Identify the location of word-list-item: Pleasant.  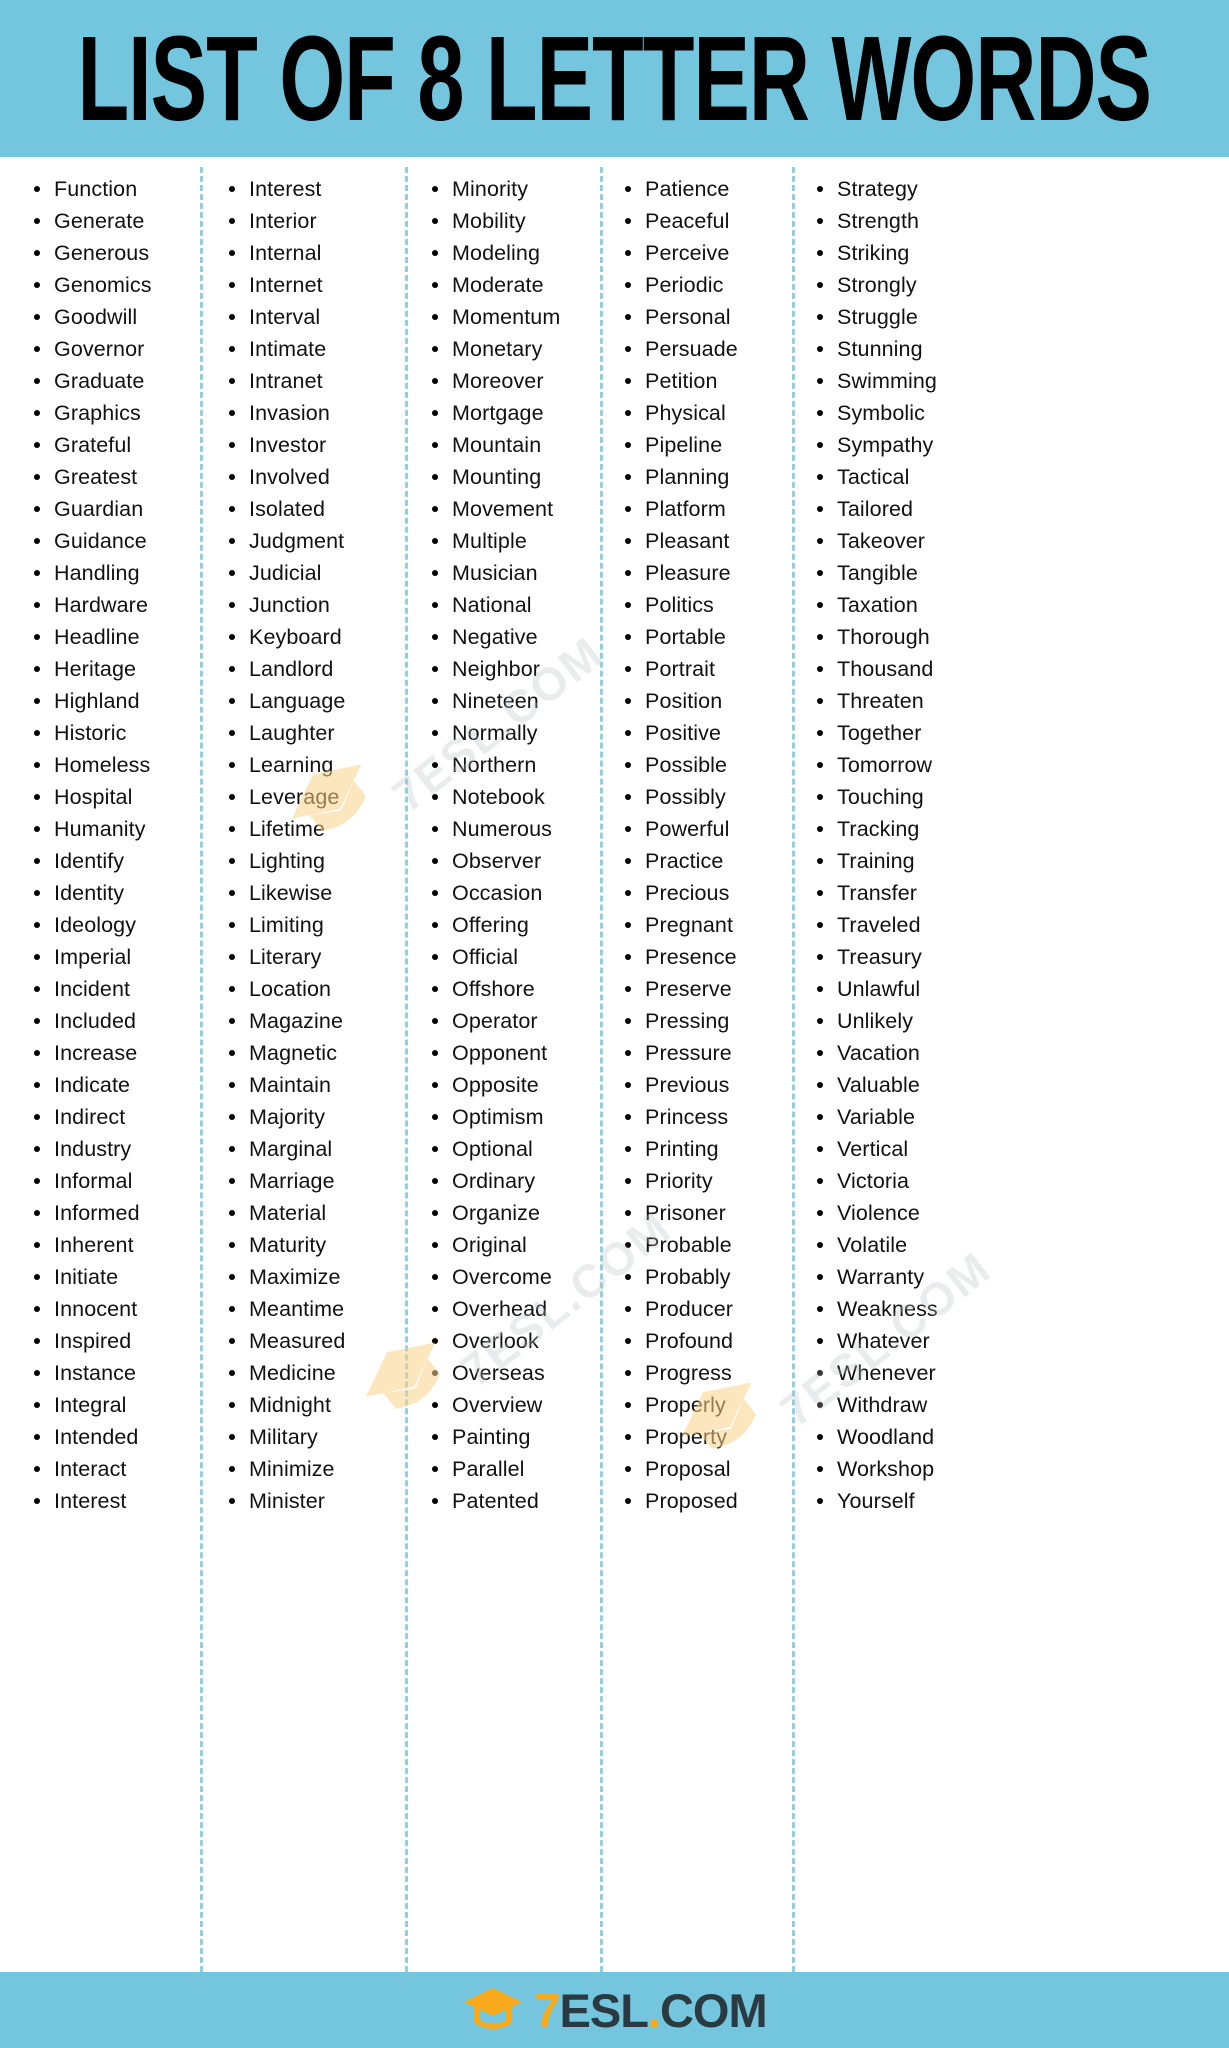
(707, 541).